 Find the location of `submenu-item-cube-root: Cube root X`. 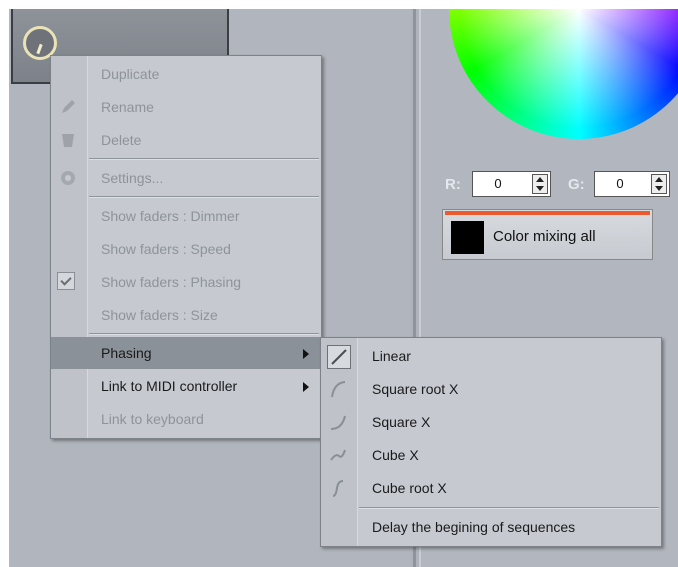

submenu-item-cube-root: Cube root X is located at coordinates (491, 488).